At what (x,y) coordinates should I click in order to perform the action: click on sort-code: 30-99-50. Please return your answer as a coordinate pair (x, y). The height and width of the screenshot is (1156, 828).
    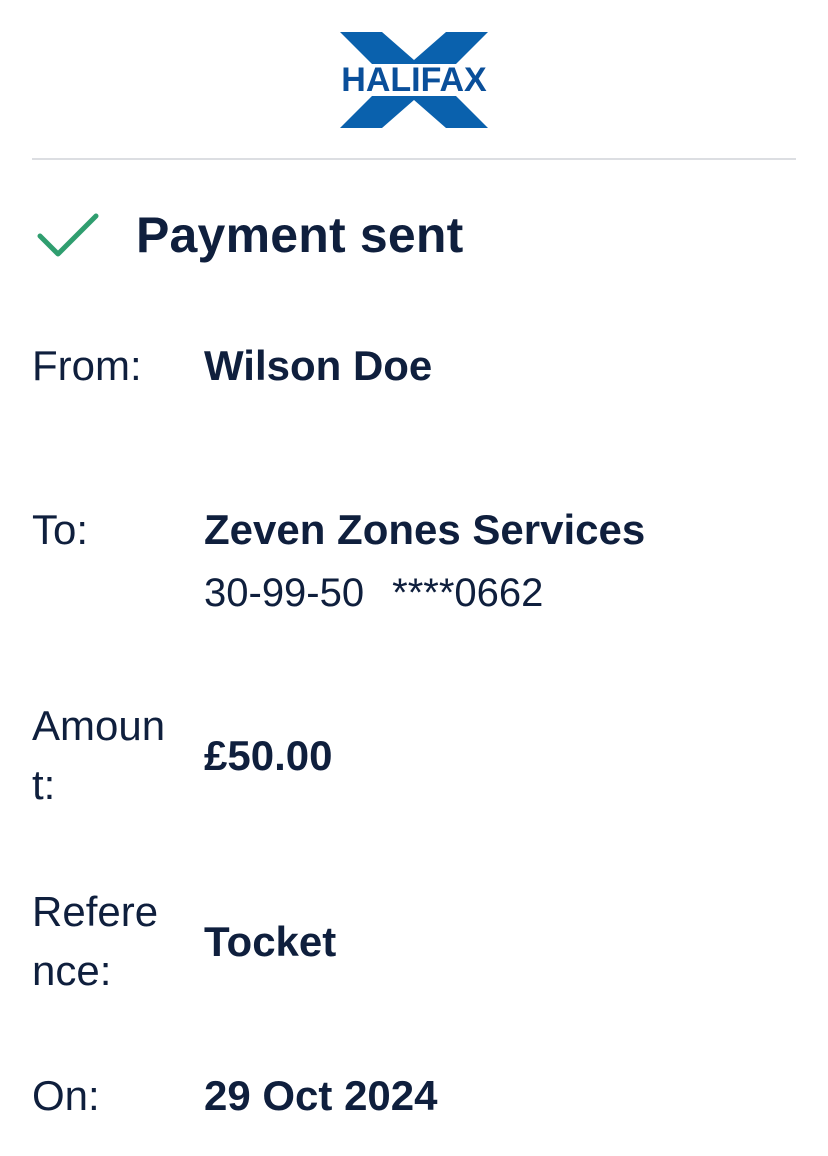
    Looking at the image, I should click on (284, 593).